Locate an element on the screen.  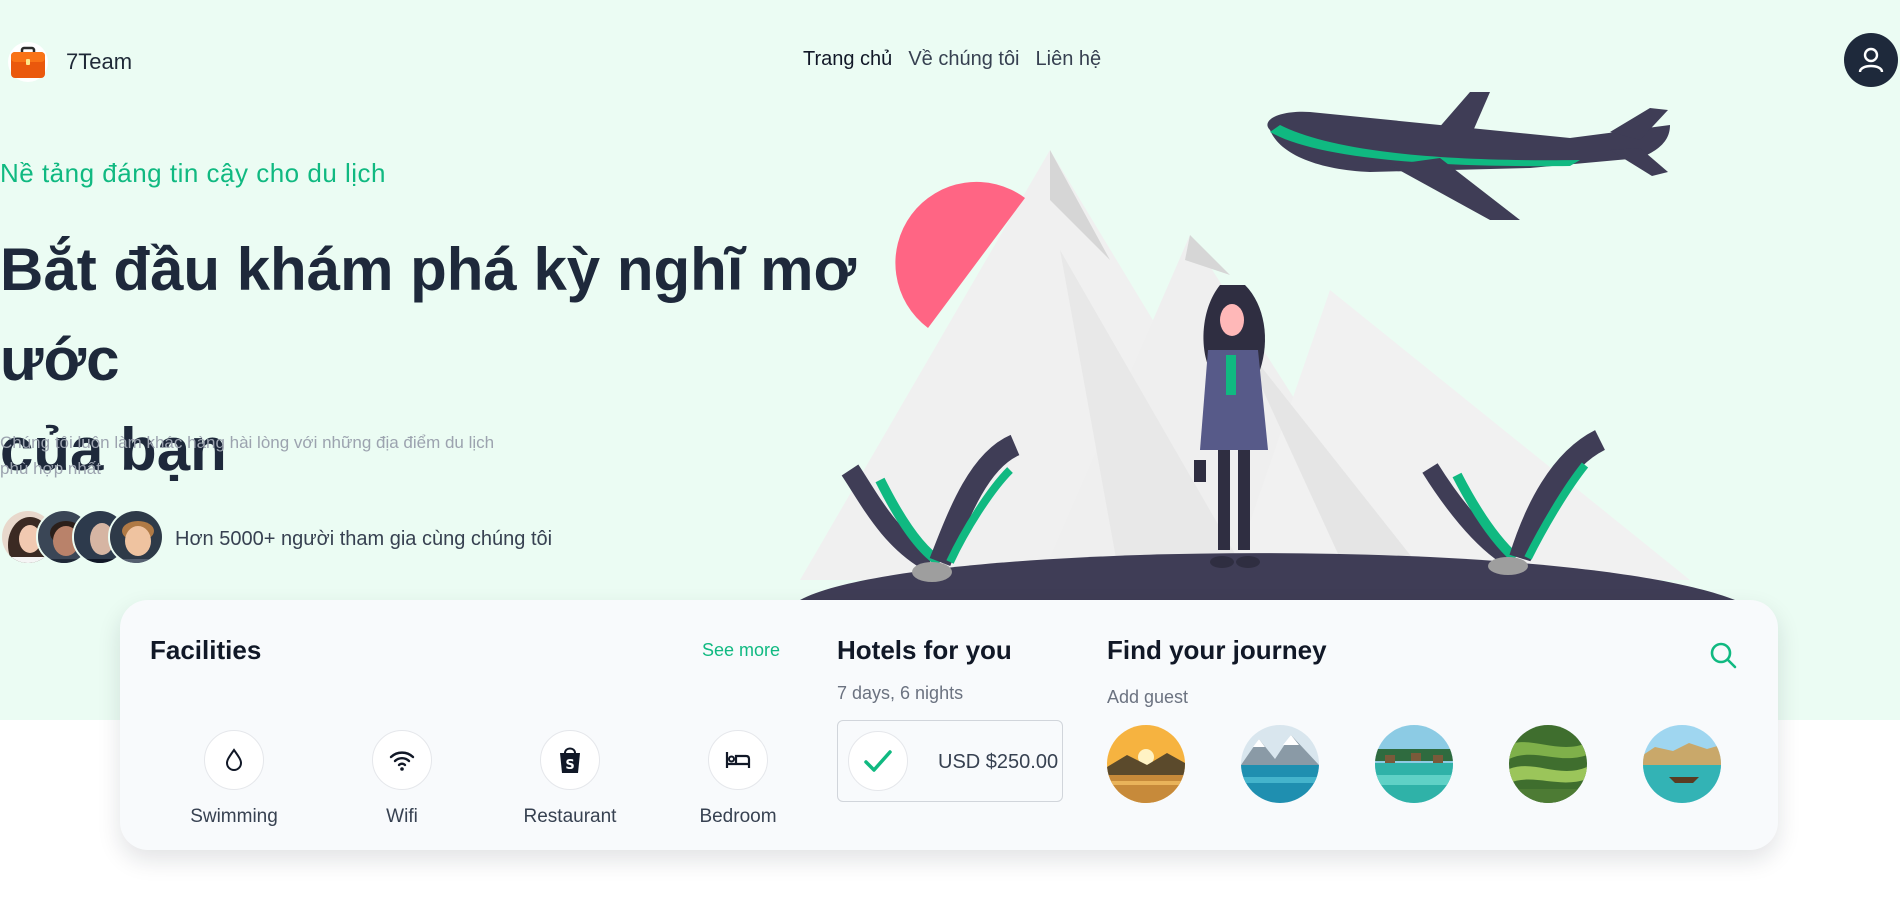
add-guest-label: Add guest is located at coordinates (1147, 697).